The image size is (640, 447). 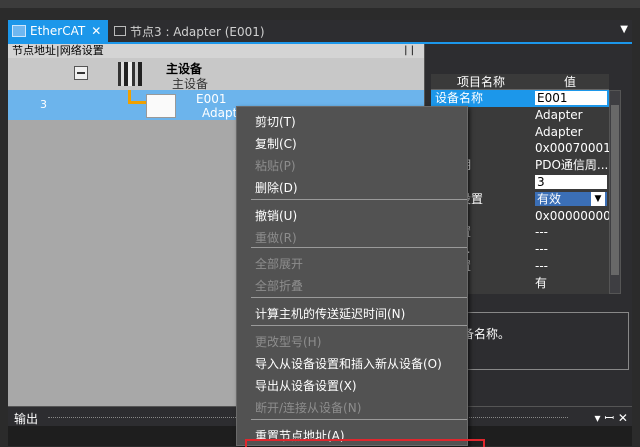 What do you see at coordinates (43, 104) in the screenshot?
I see `node-address: 3` at bounding box center [43, 104].